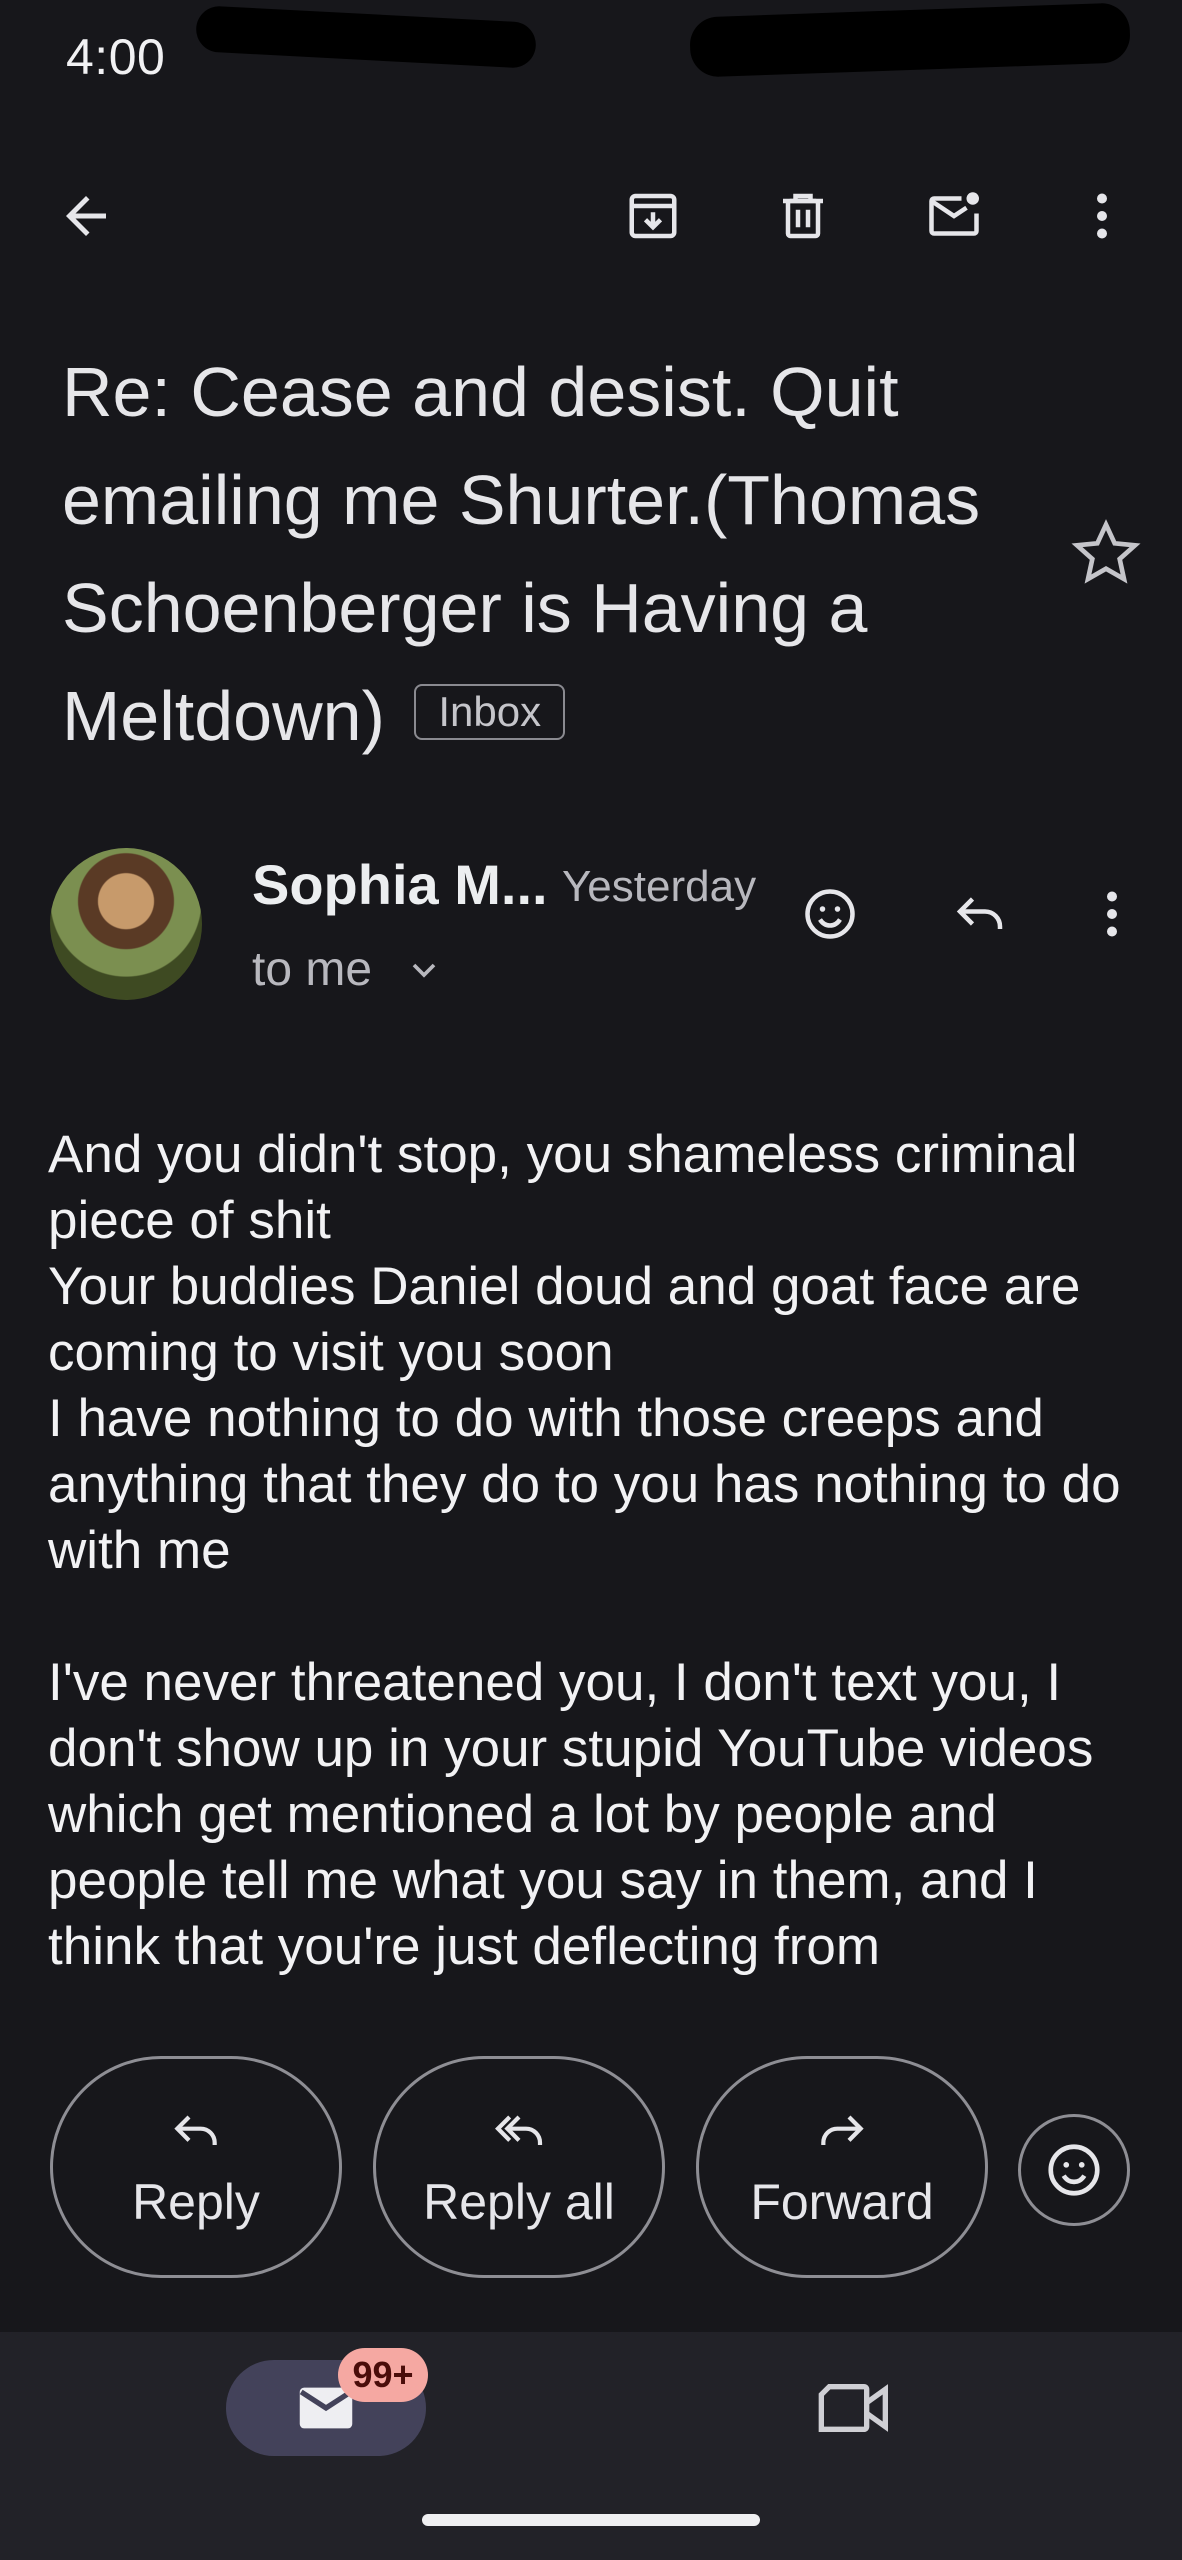 The height and width of the screenshot is (2560, 1182). What do you see at coordinates (856, 2408) in the screenshot?
I see `video-meet-icon` at bounding box center [856, 2408].